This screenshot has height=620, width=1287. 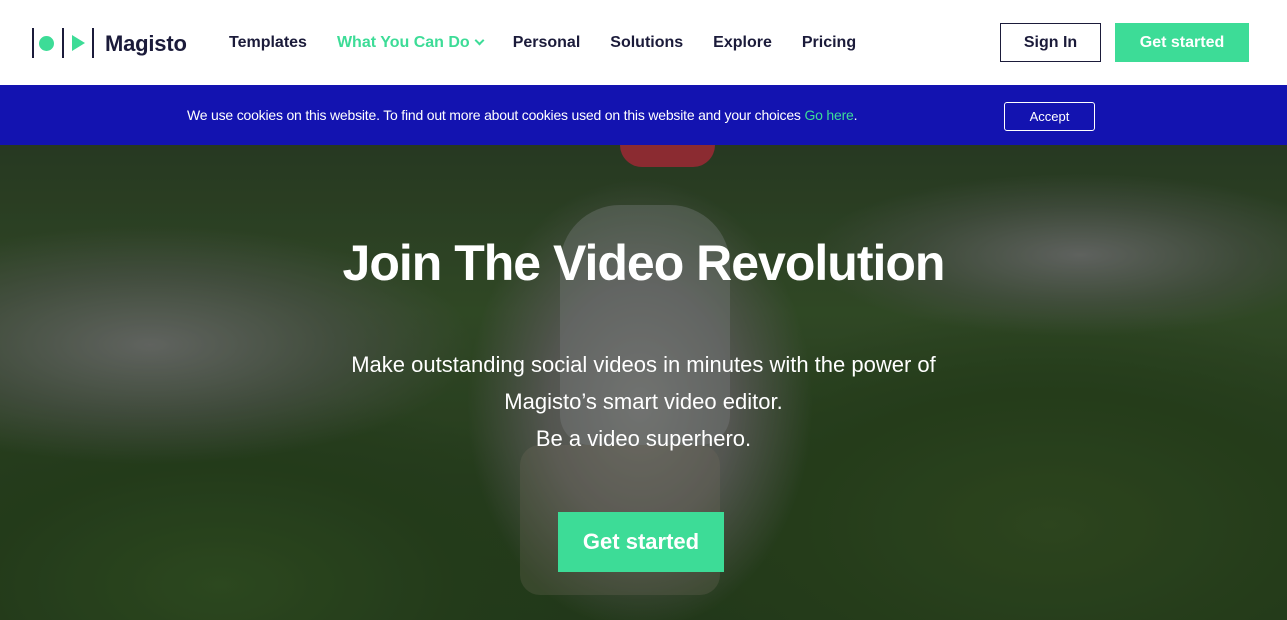 I want to click on nav-item-solutions: Solutions, so click(x=646, y=43).